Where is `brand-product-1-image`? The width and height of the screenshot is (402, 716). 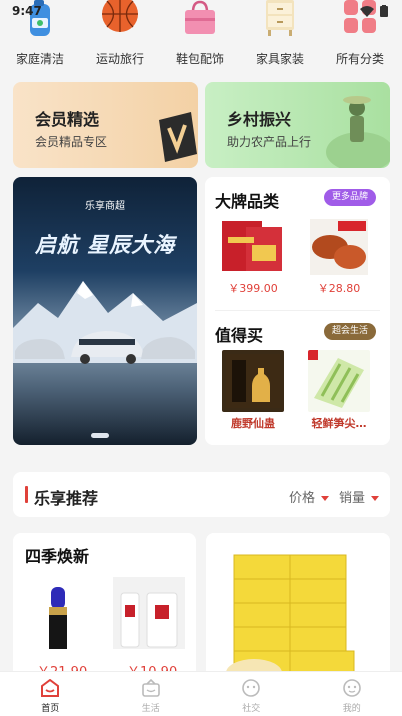
brand-product-1-image is located at coordinates (253, 246).